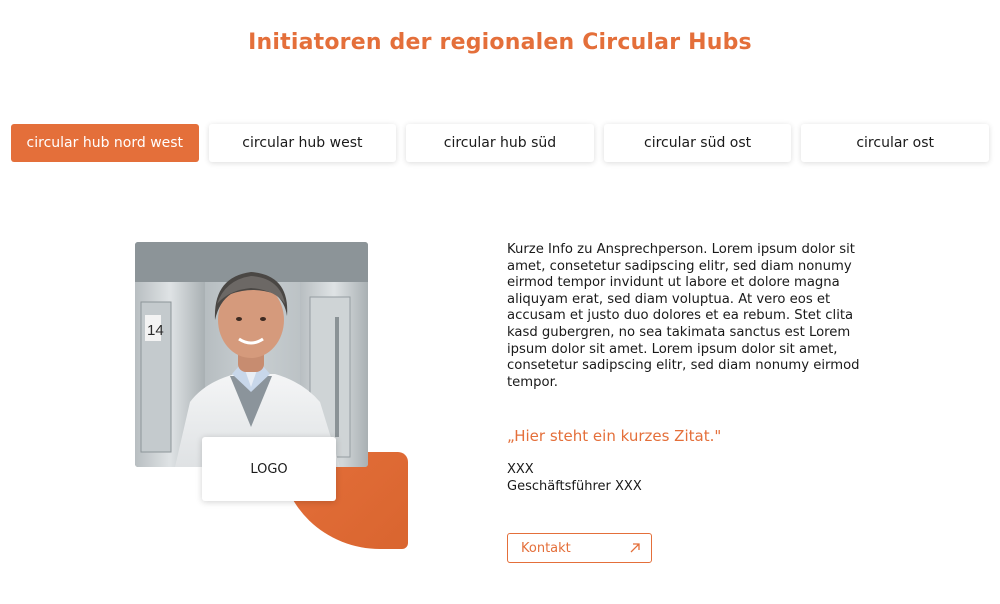 The height and width of the screenshot is (604, 1000). I want to click on tab-circular-hub-west: circular hub west, so click(302, 143).